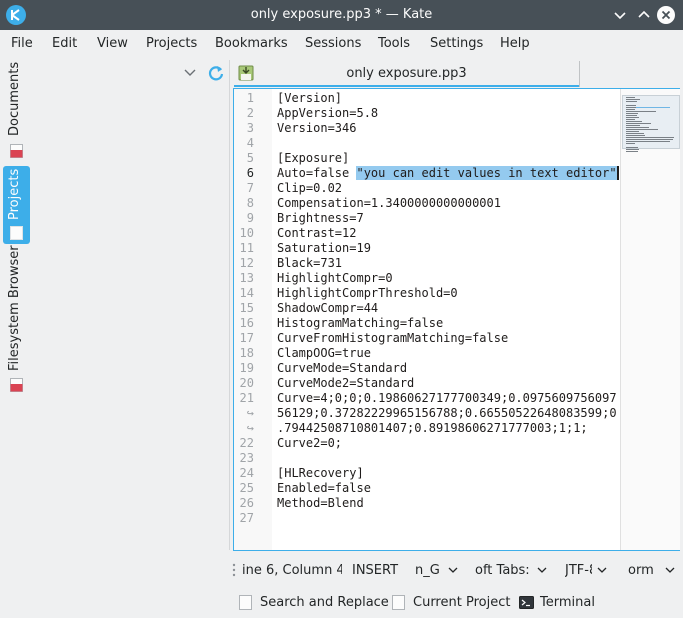 This screenshot has height=618, width=683. What do you see at coordinates (643, 570) in the screenshot?
I see `mode-selector: orm` at bounding box center [643, 570].